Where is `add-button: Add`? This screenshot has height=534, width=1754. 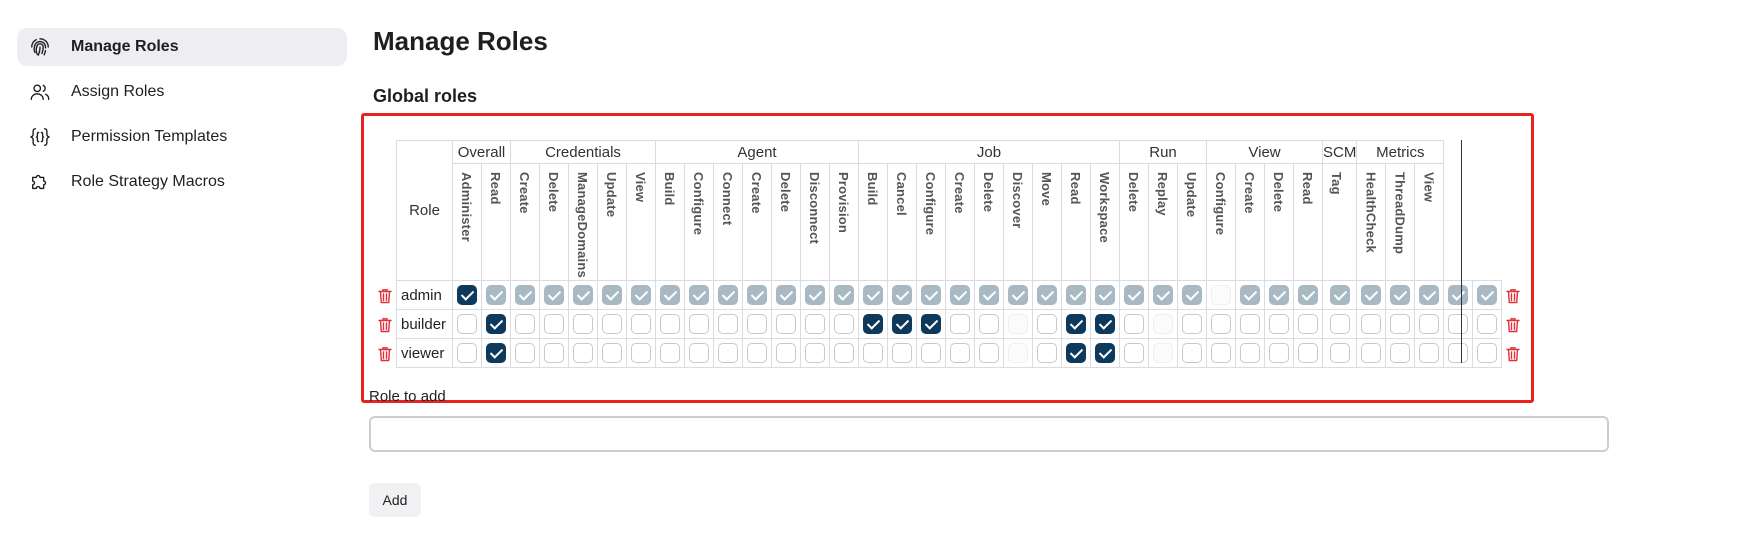 add-button: Add is located at coordinates (395, 500).